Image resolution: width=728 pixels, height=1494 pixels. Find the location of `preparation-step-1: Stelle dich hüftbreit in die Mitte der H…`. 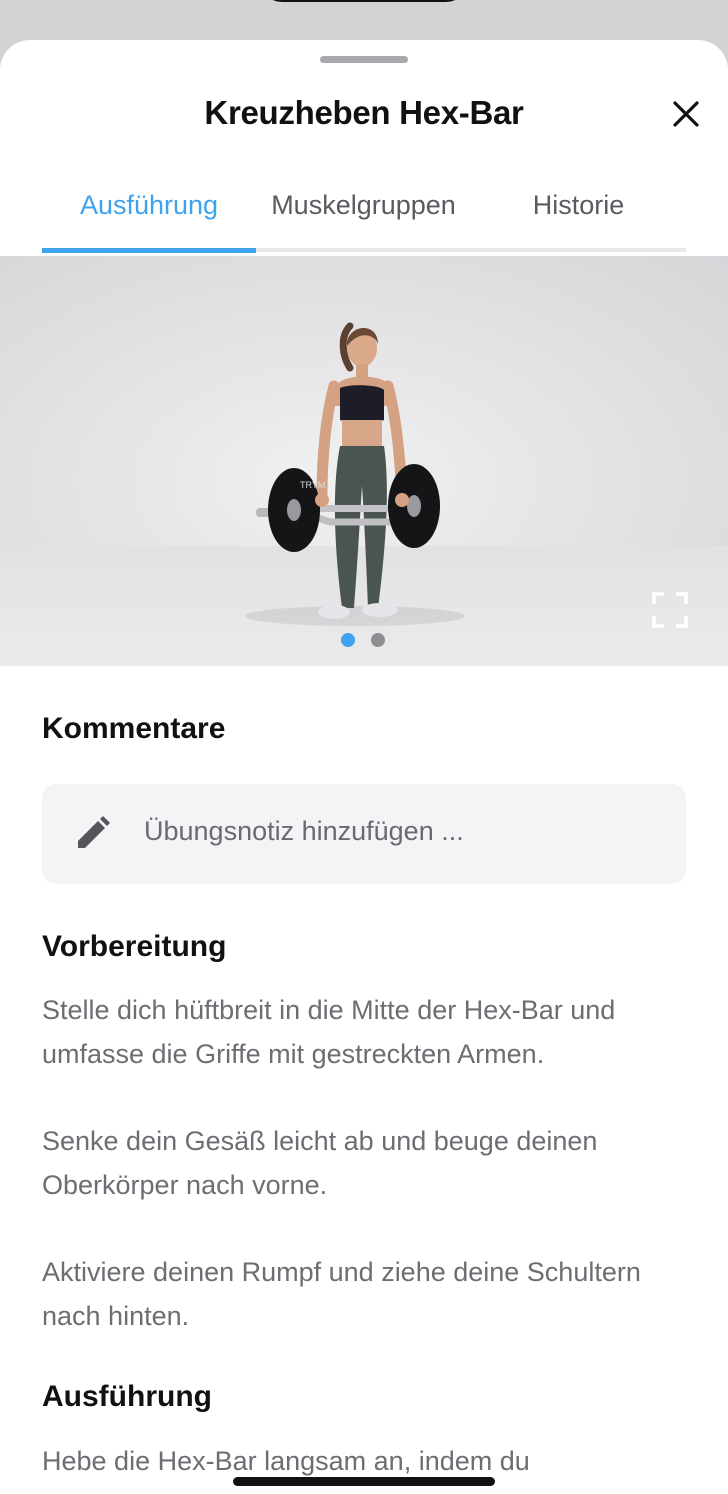

preparation-step-1: Stelle dich hüftbreit in die Mitte der H… is located at coordinates (329, 1032).